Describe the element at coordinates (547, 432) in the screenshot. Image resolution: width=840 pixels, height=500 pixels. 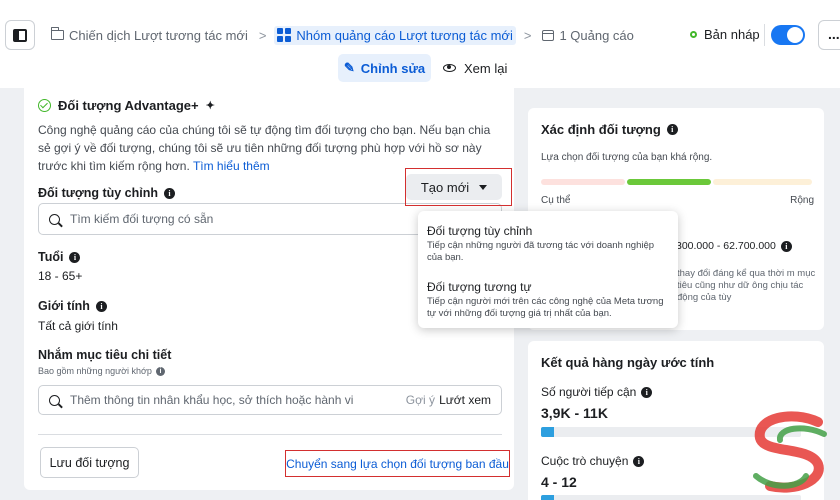
I see `reach-progress-fill` at that location.